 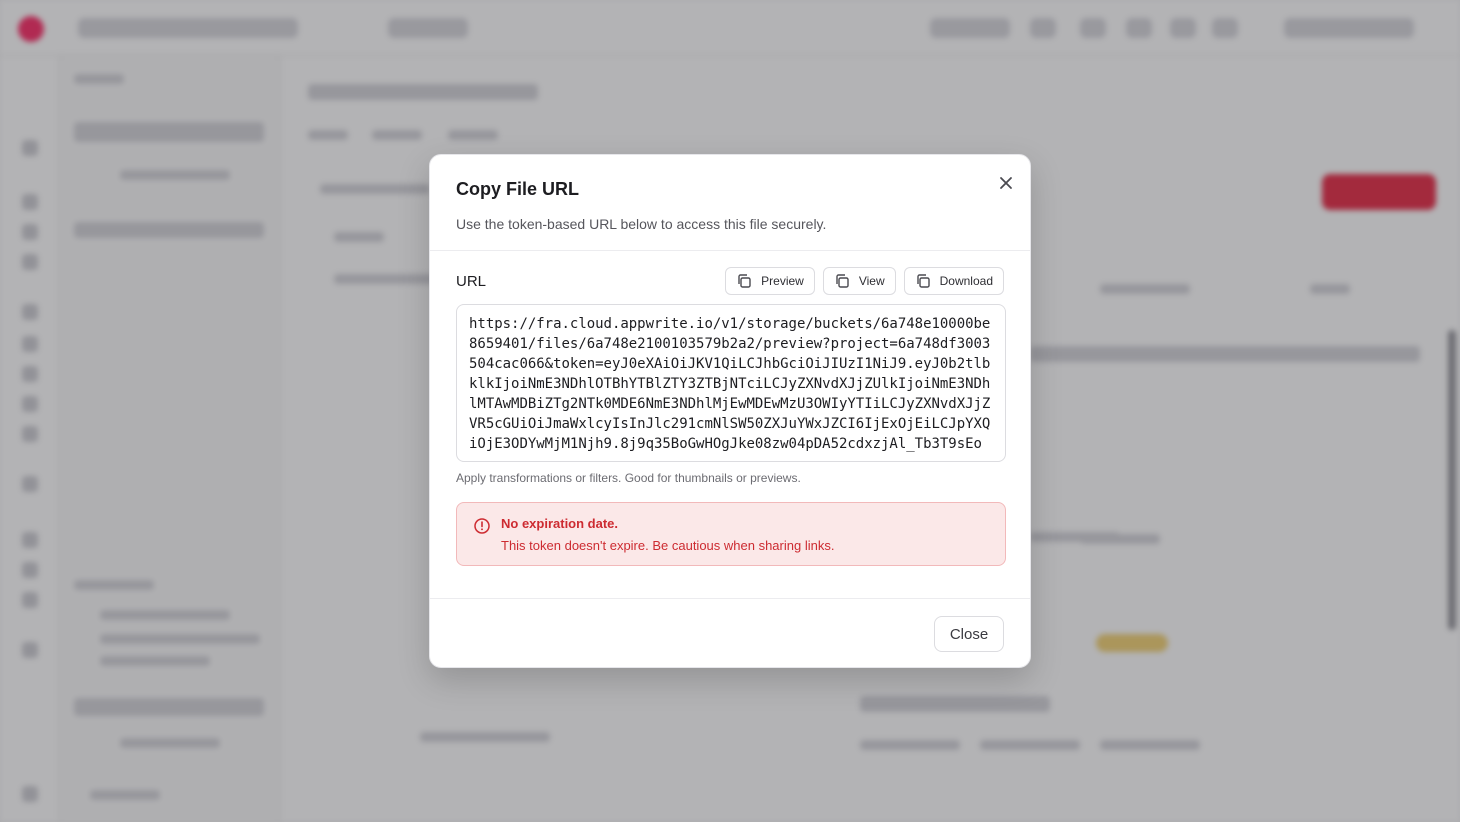 I want to click on alert-circle-icon, so click(x=482, y=526).